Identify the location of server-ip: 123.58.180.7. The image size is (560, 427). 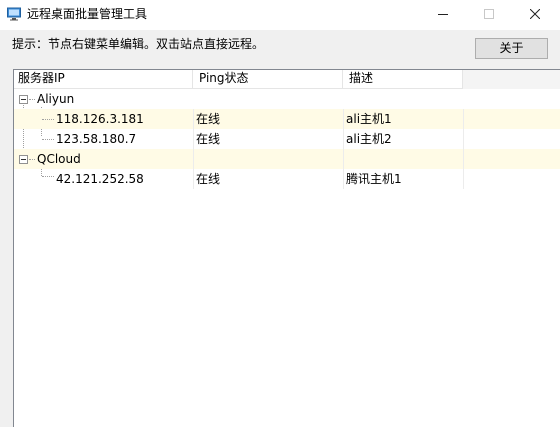
(96, 139).